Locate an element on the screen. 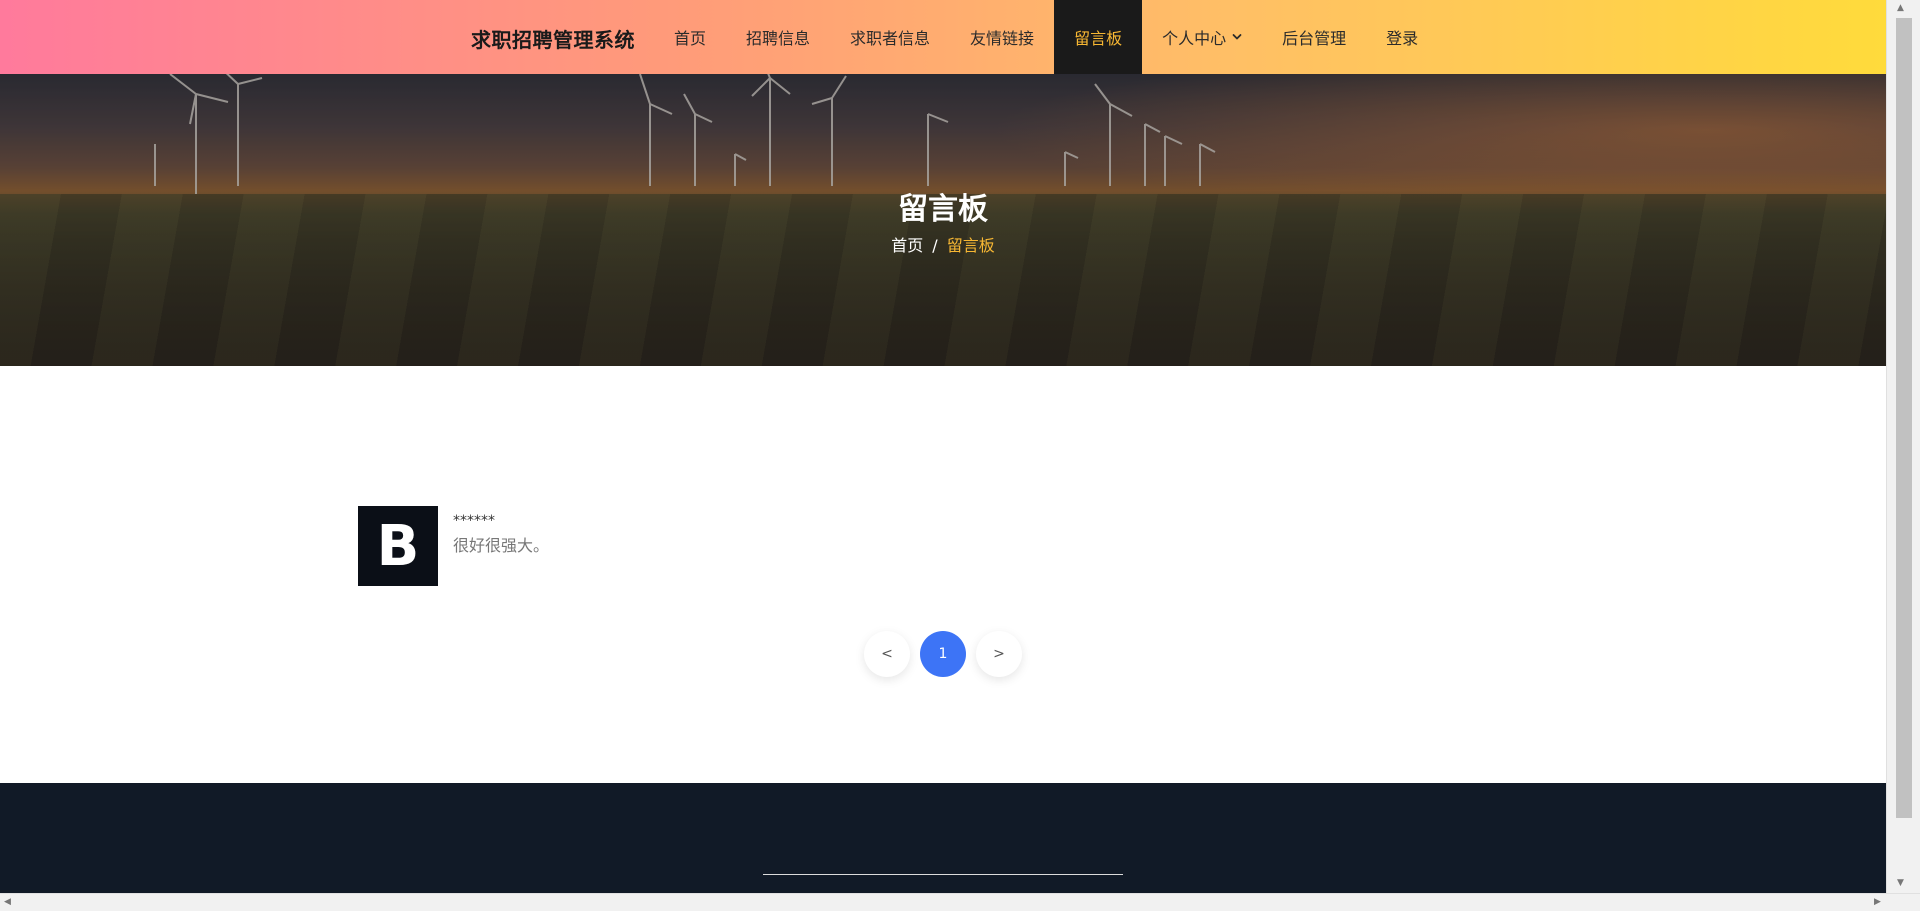  nav-item-personal-center: 个人中心 is located at coordinates (1202, 37).